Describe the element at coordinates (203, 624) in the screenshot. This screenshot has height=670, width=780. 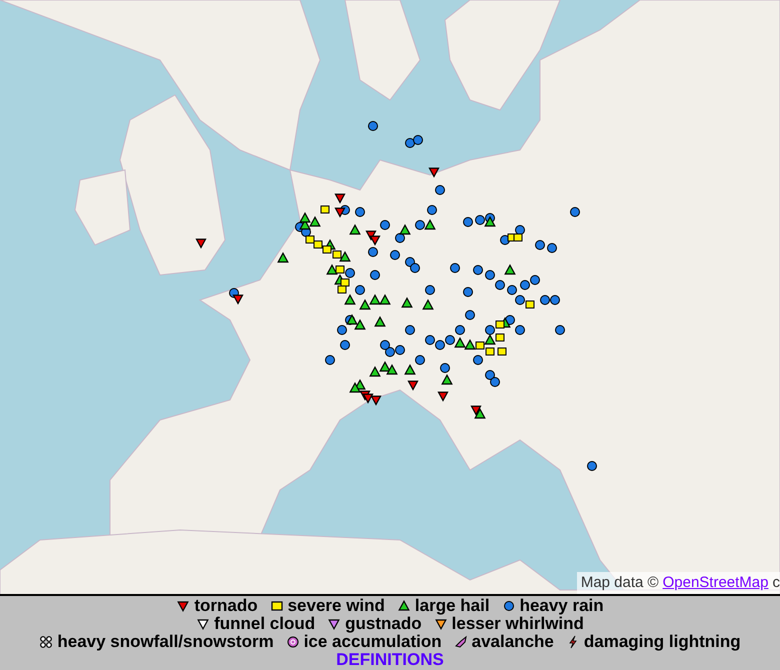
I see `funnel-symbol-icon` at that location.